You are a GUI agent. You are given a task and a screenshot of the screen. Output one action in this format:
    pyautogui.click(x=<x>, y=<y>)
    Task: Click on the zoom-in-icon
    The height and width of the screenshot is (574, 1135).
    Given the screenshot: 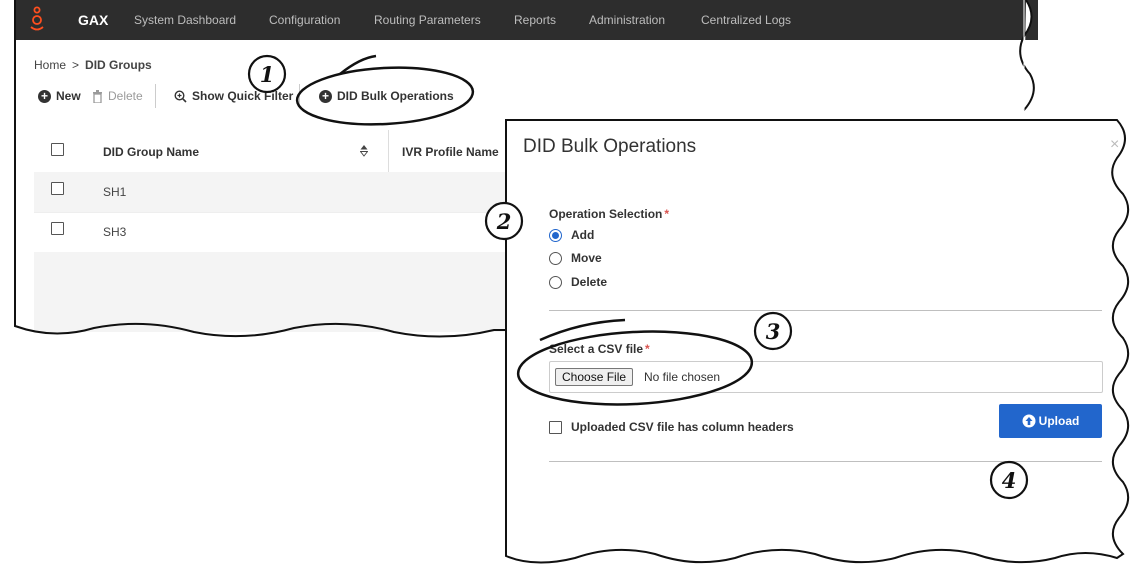 What is the action you would take?
    pyautogui.click(x=180, y=96)
    